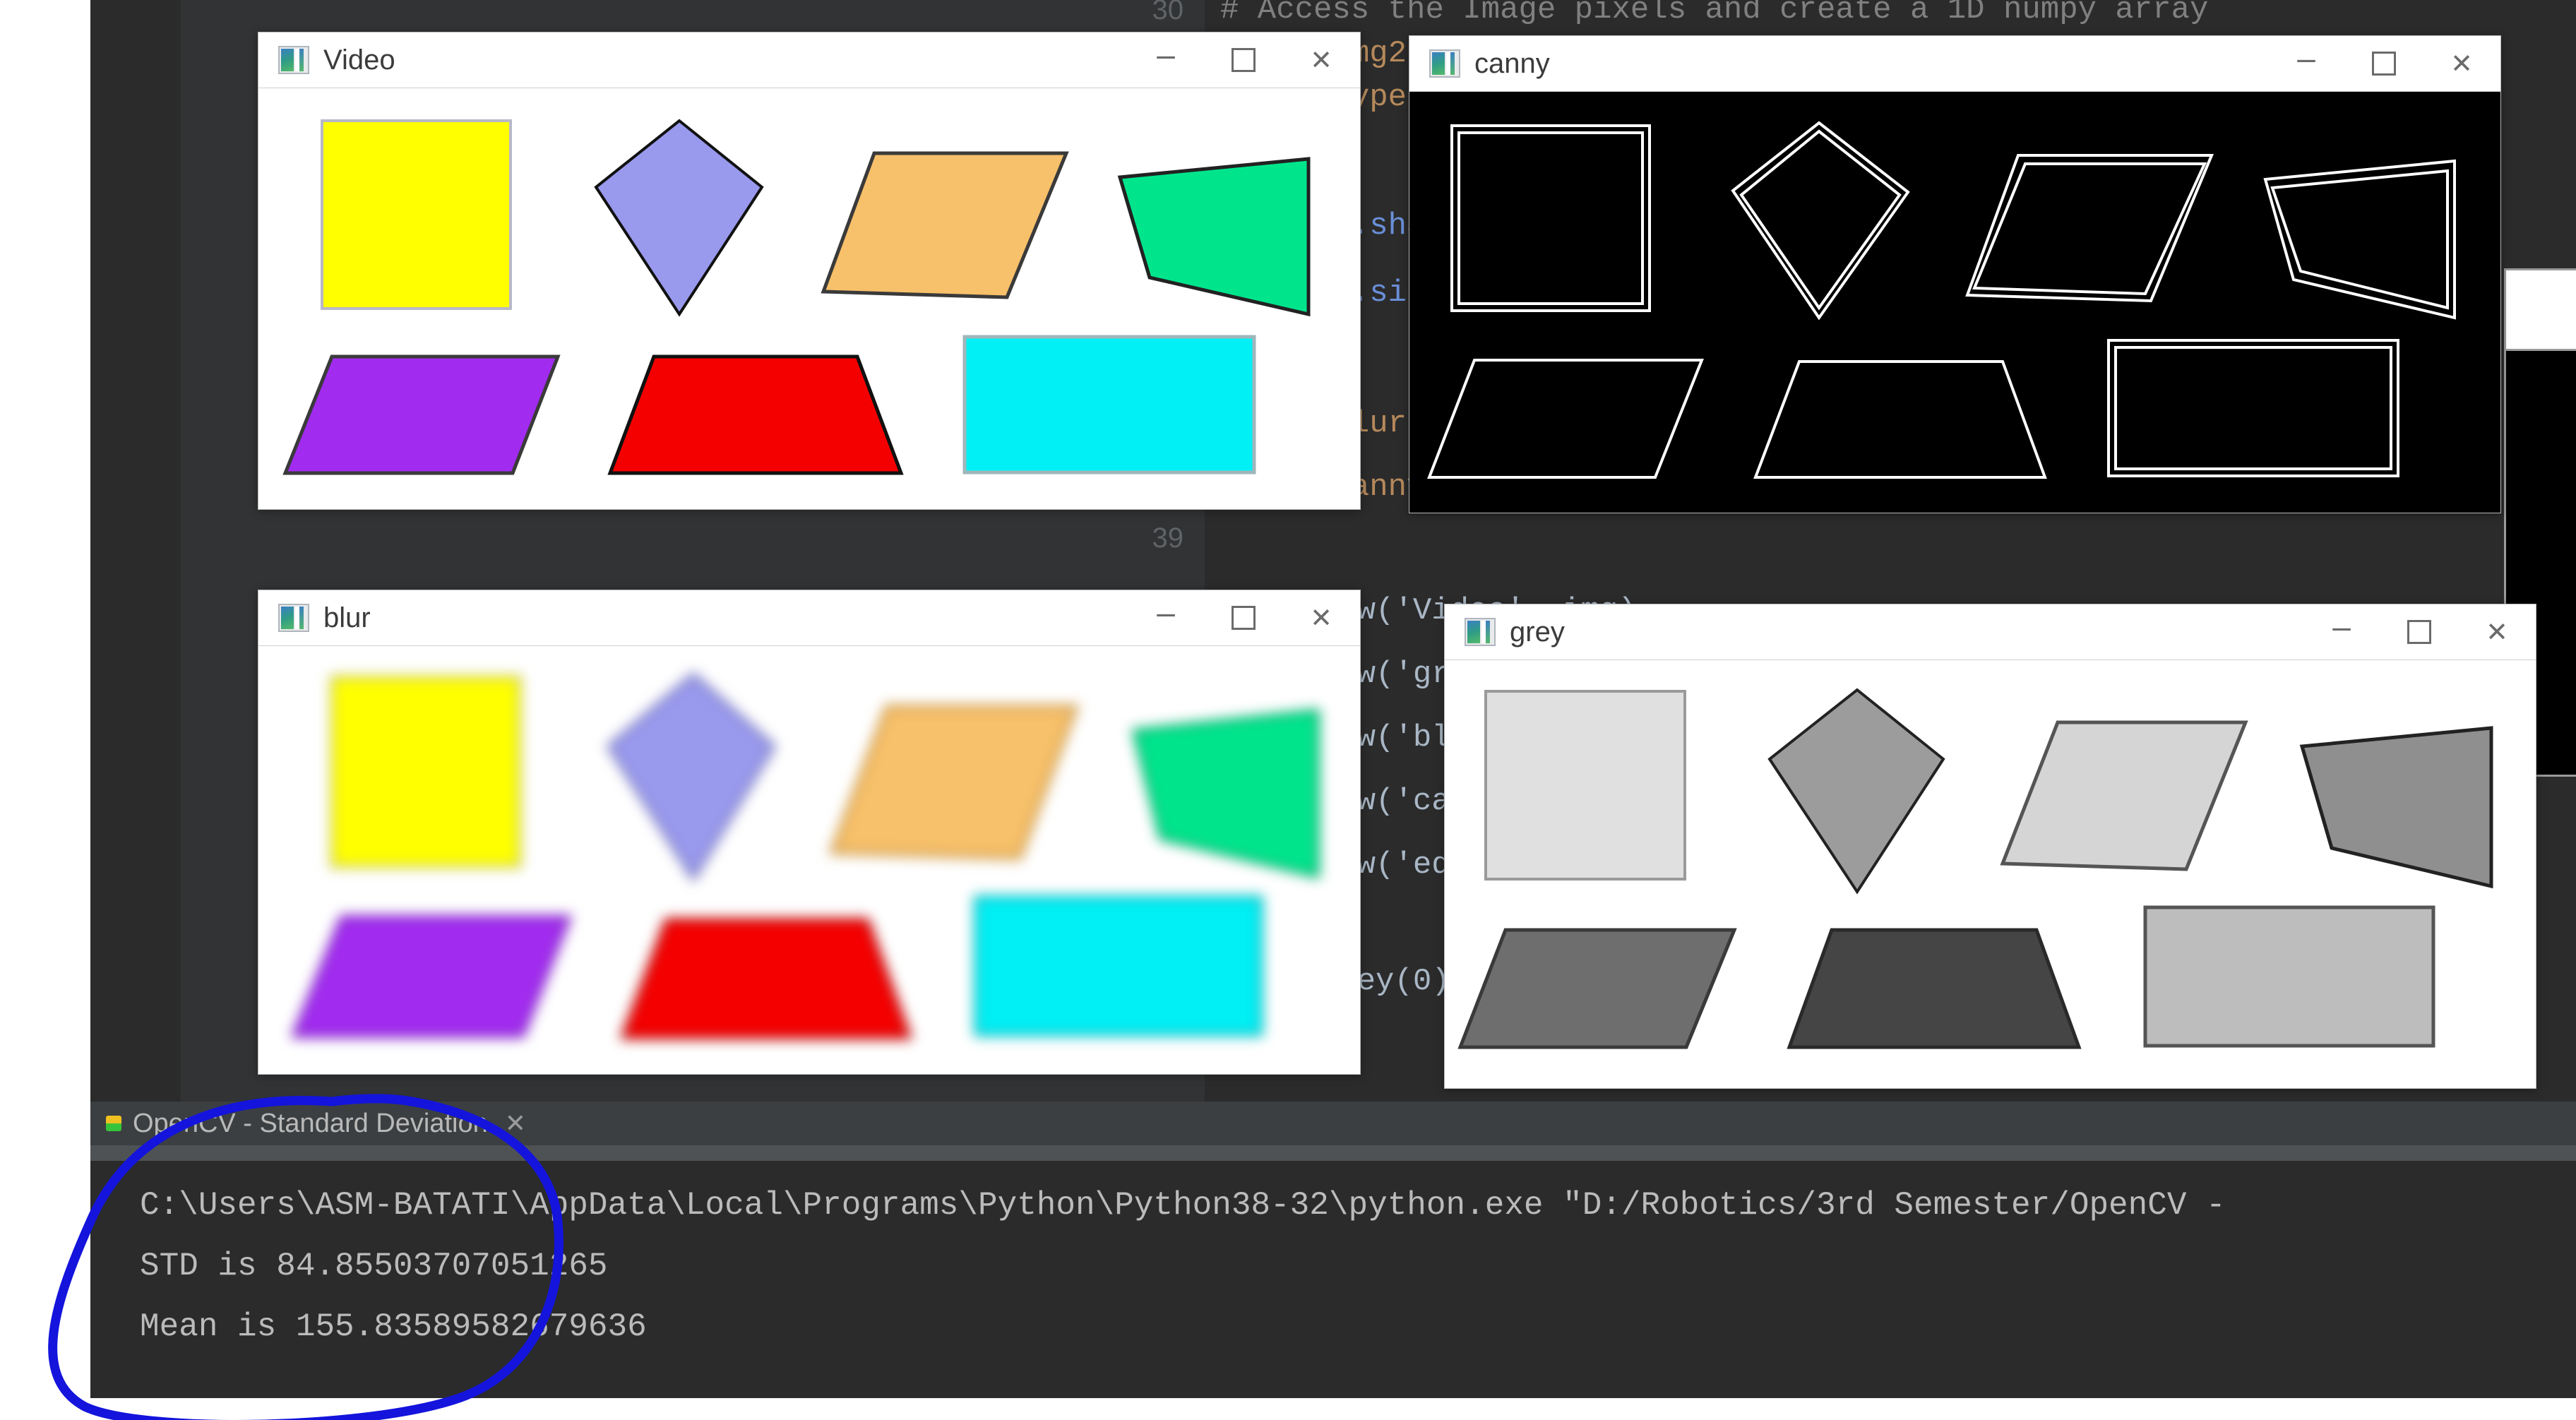 This screenshot has height=1420, width=2576. I want to click on opencv-window-video: Video – ✕, so click(809, 271).